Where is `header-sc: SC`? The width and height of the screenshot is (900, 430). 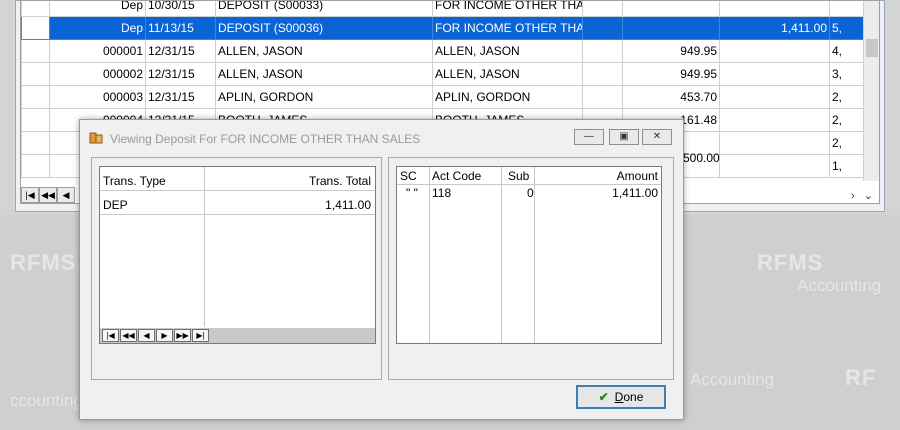 header-sc: SC is located at coordinates (408, 176).